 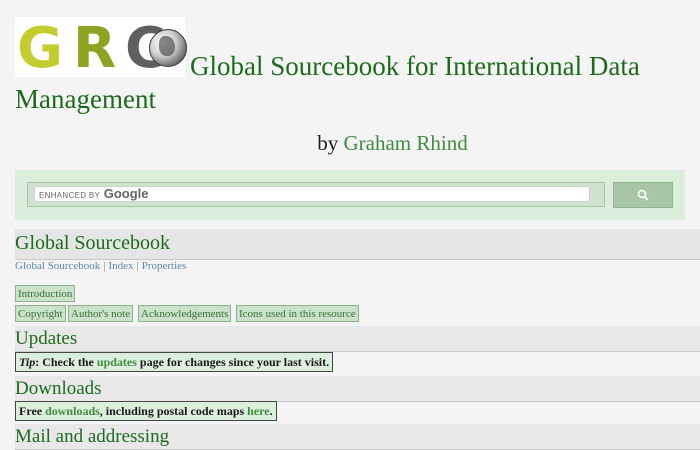 I want to click on section-heading-updates: Updates, so click(x=357, y=339).